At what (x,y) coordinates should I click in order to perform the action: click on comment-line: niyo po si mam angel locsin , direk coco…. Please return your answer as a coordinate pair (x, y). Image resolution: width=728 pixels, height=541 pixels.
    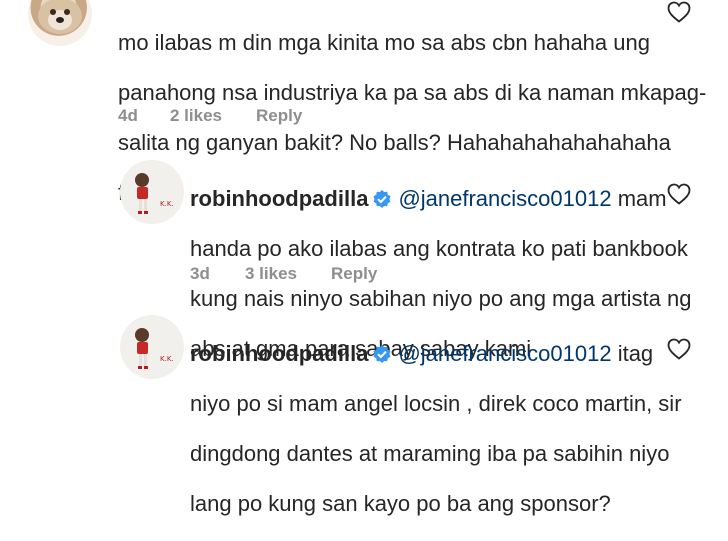
    Looking at the image, I should click on (436, 403).